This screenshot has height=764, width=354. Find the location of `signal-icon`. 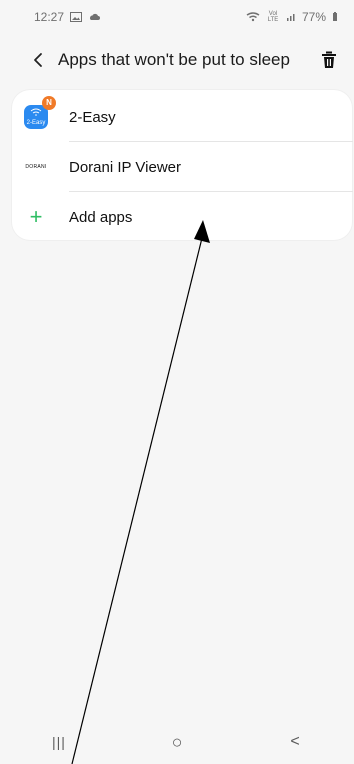

signal-icon is located at coordinates (291, 17).